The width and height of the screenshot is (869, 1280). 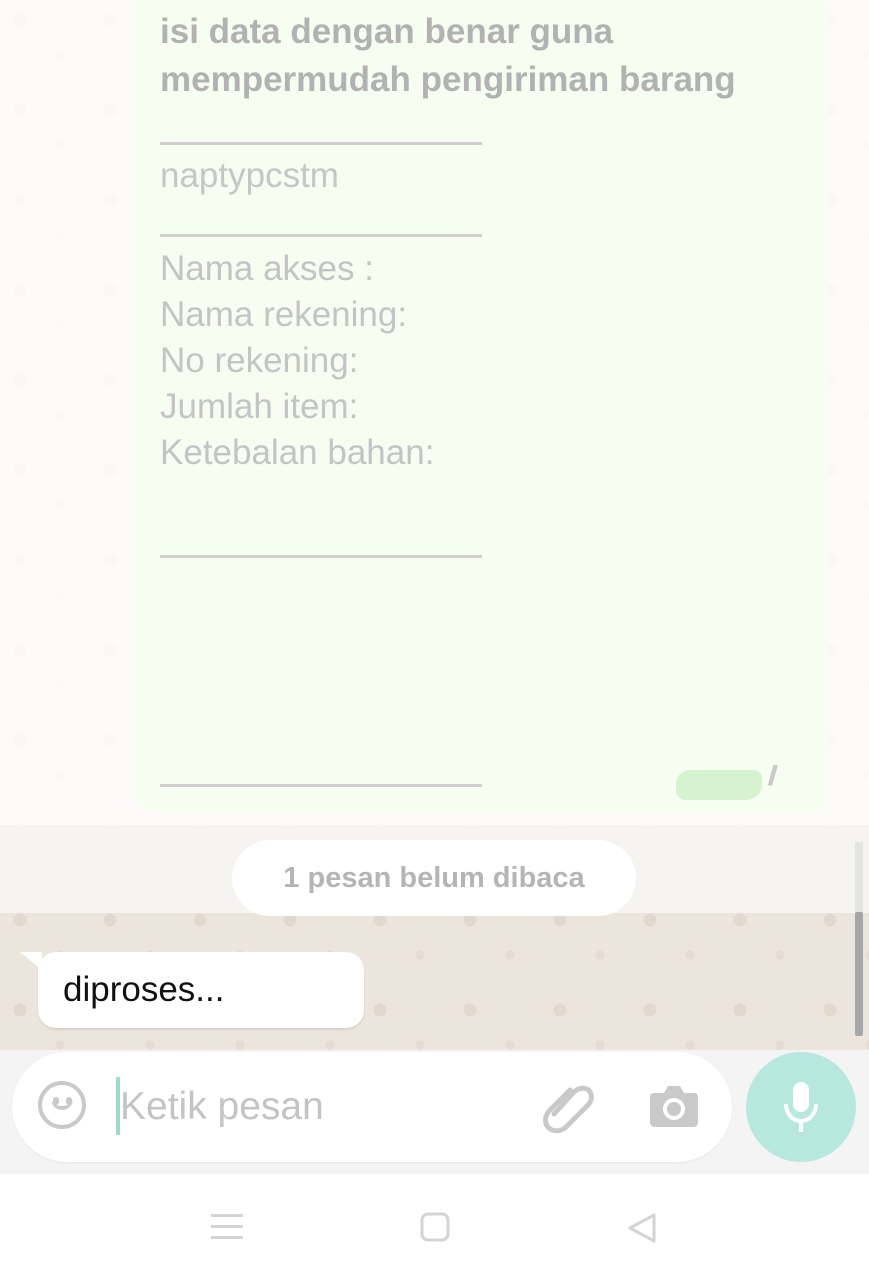 I want to click on form-field-label: Nama akses :, so click(x=267, y=268).